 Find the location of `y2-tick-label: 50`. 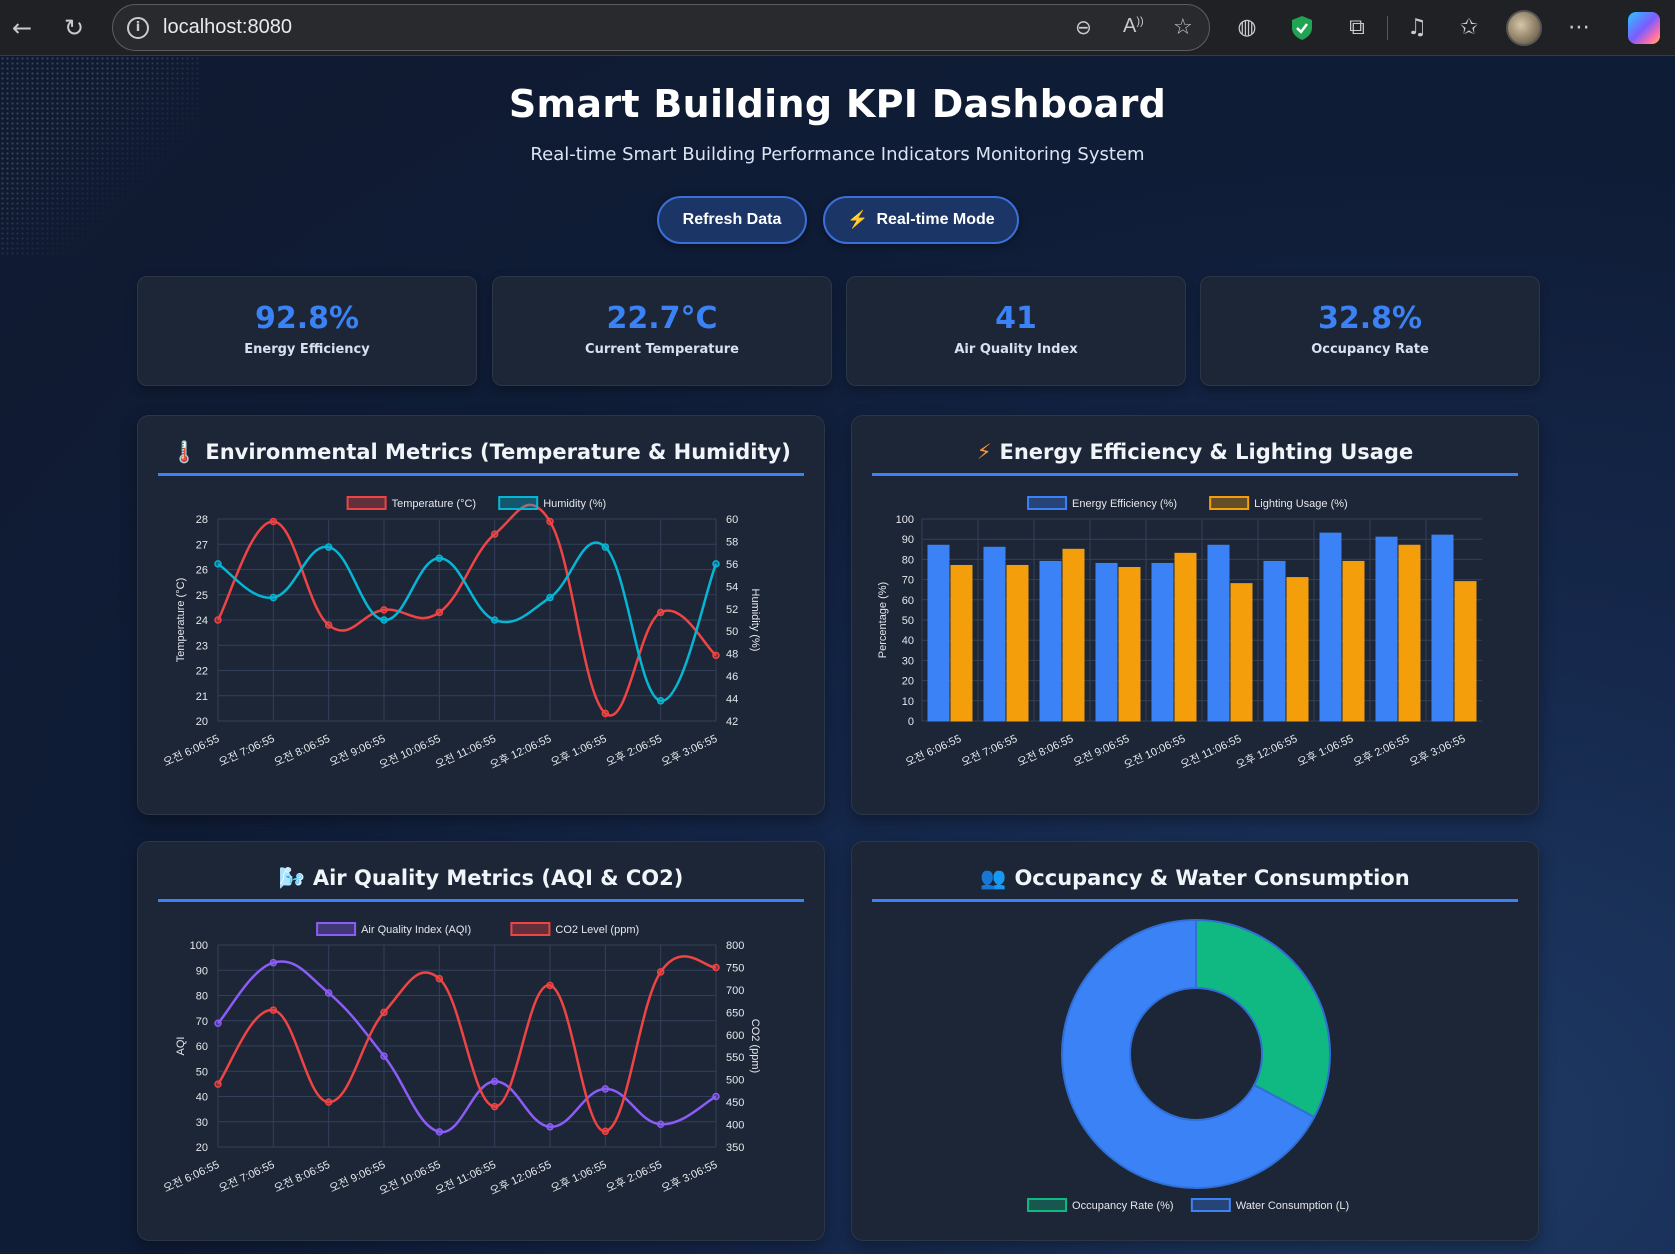

y2-tick-label: 50 is located at coordinates (732, 632).